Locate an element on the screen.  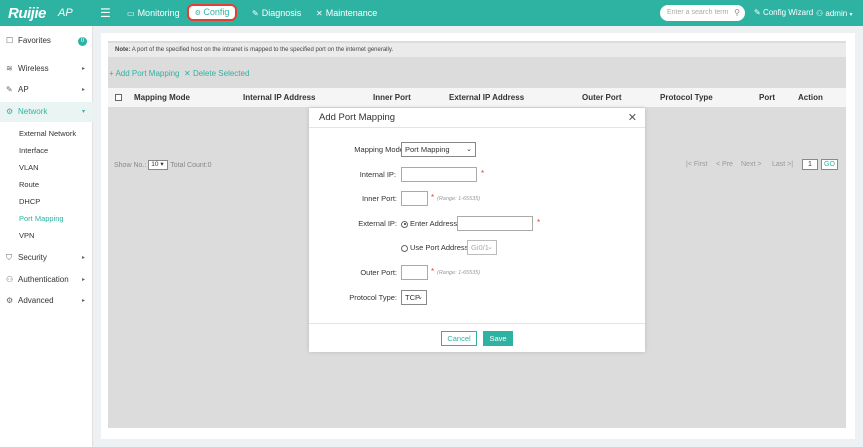
column-header: Inner Port is located at coordinates (392, 97).